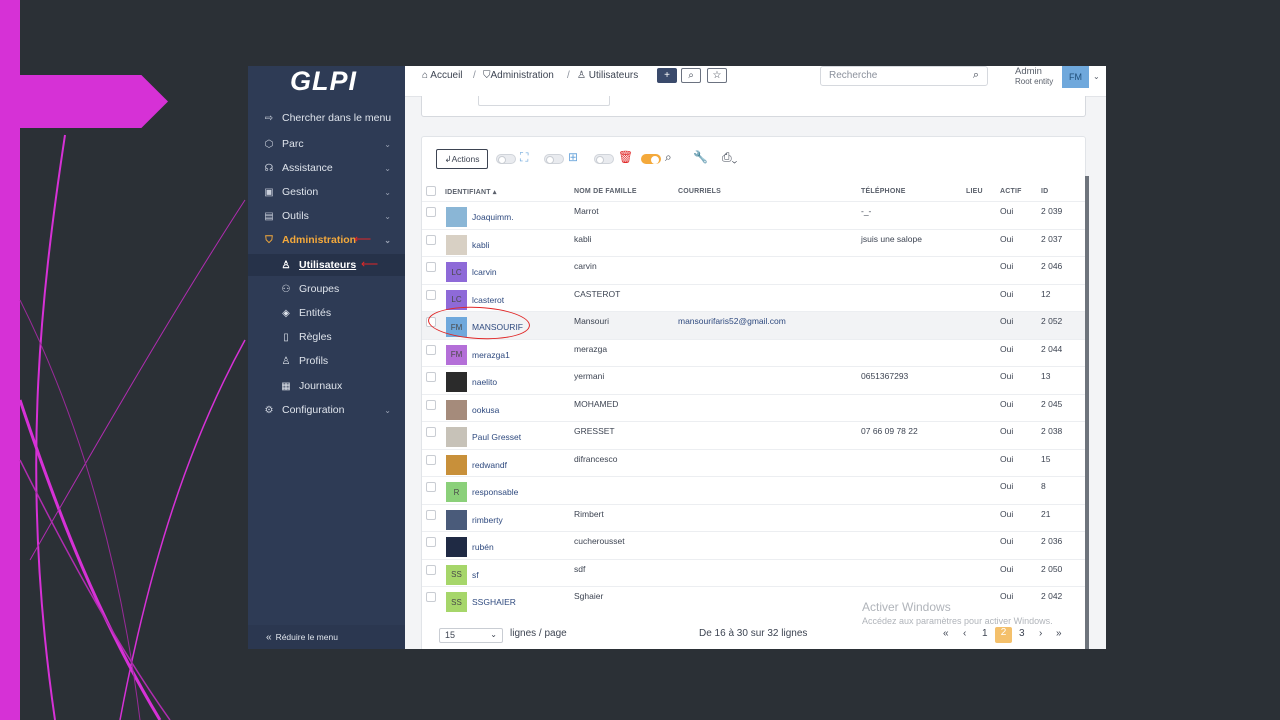 This screenshot has height=720, width=1280. I want to click on column-identifiant: IDENTIFIANT ▴, so click(471, 192).